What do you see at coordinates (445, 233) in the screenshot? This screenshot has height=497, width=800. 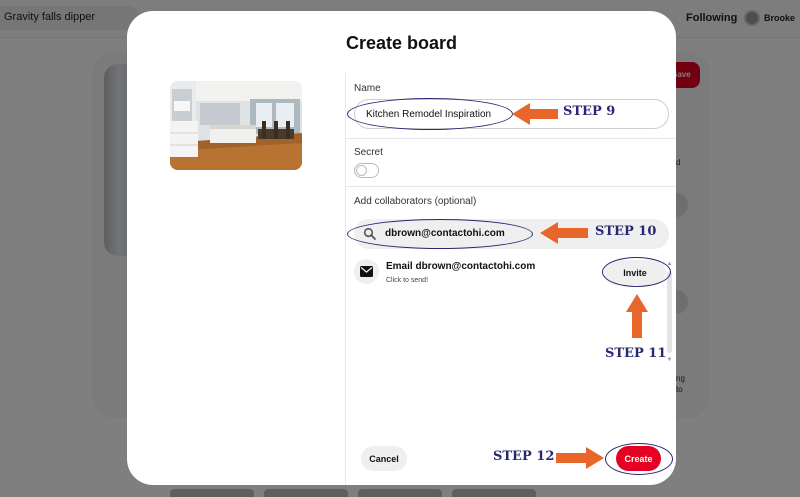 I see `collaborators-value: dbrown@contactohi.com` at bounding box center [445, 233].